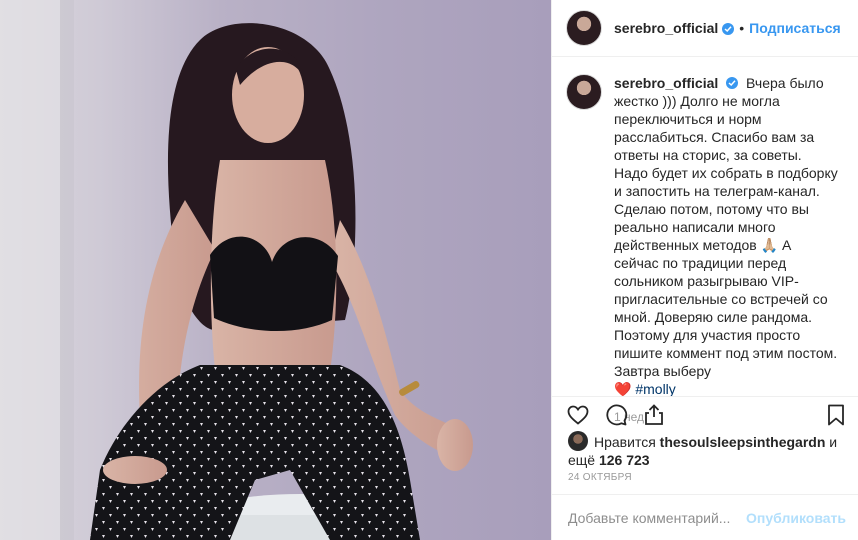 This screenshot has width=858, height=540. Describe the element at coordinates (707, 460) in the screenshot. I see `likes-count-line: ещё 126 723` at that location.